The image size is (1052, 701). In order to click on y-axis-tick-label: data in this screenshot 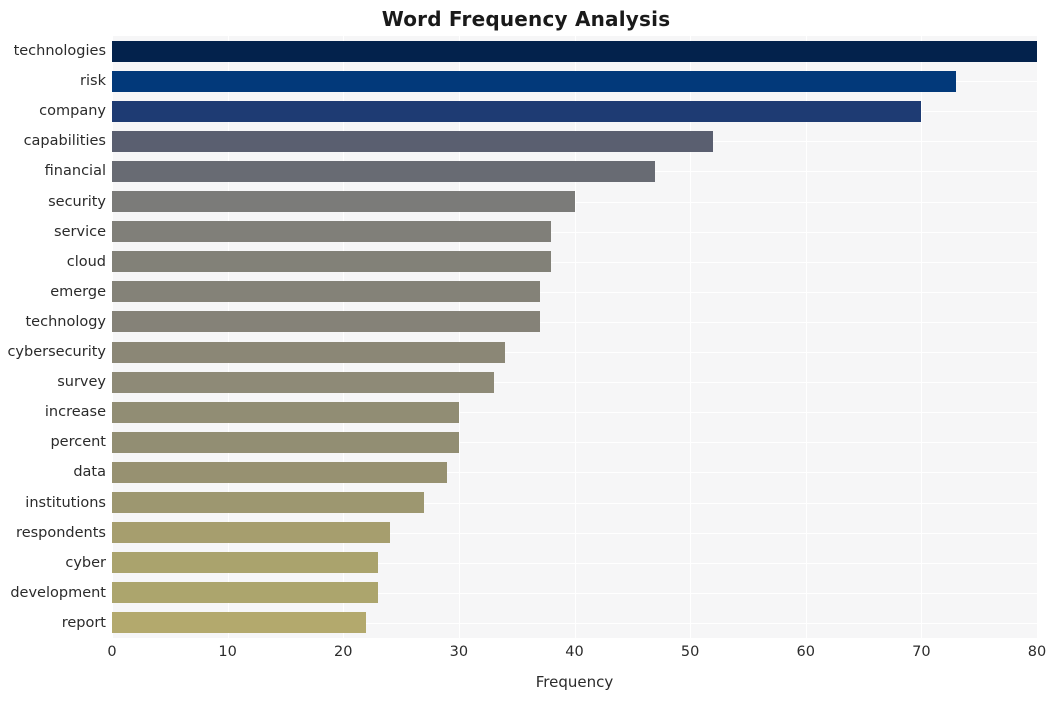, I will do `click(89, 472)`.